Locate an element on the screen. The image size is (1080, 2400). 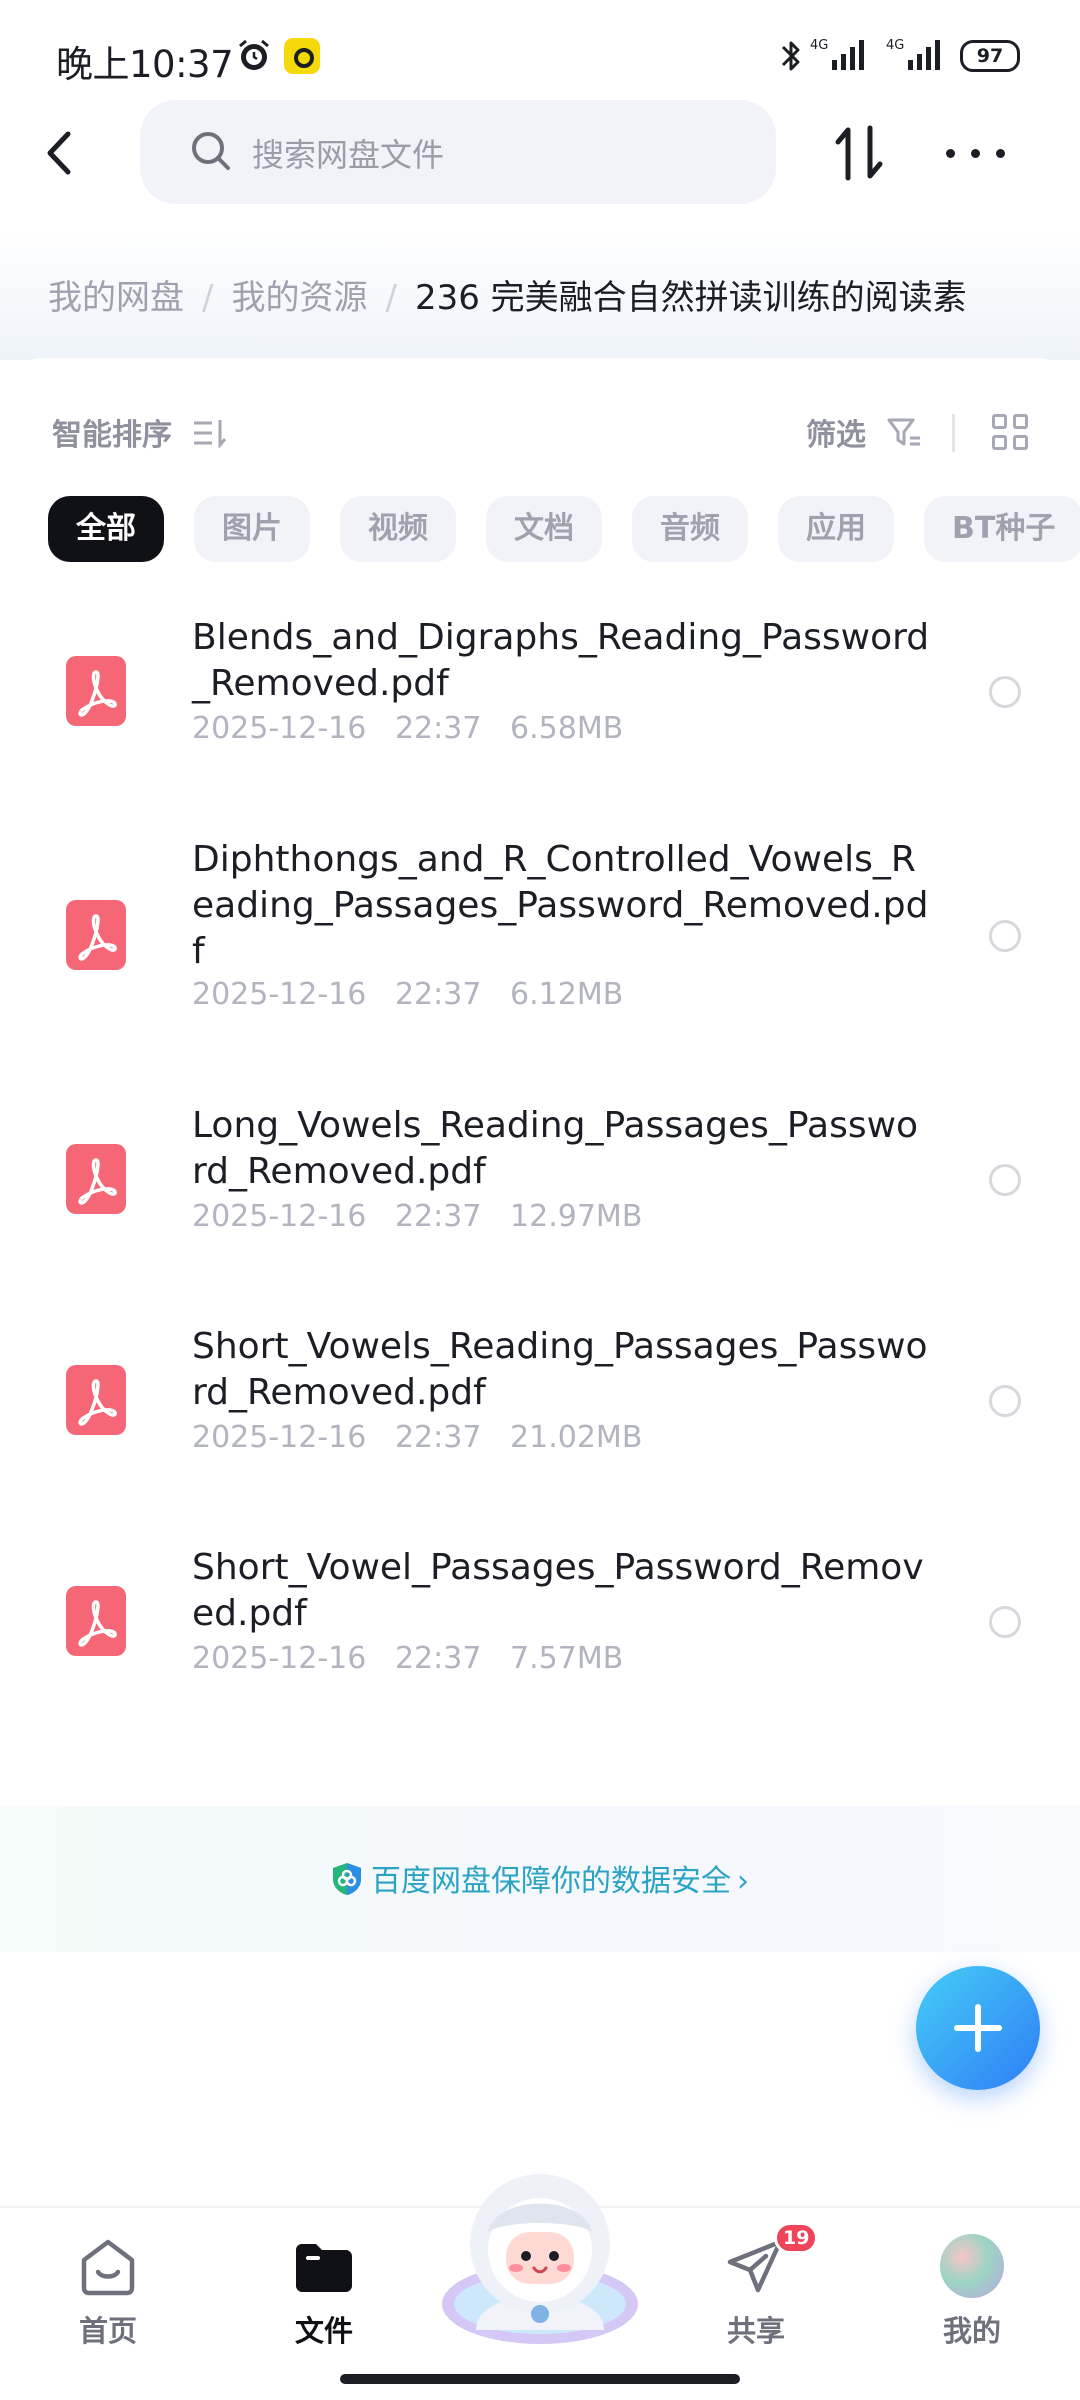
file-meta: 2025-12-16 22:37 12.97MB is located at coordinates (417, 1216).